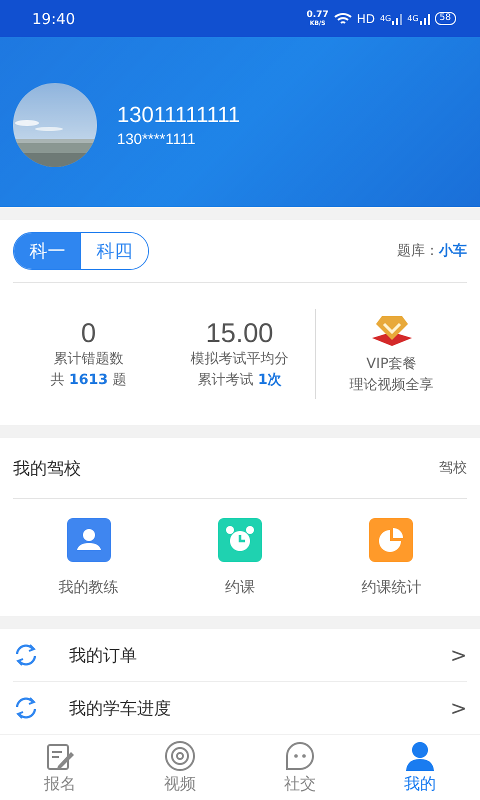  Describe the element at coordinates (391, 364) in the screenshot. I see `vip-title: VIP套餐` at that location.